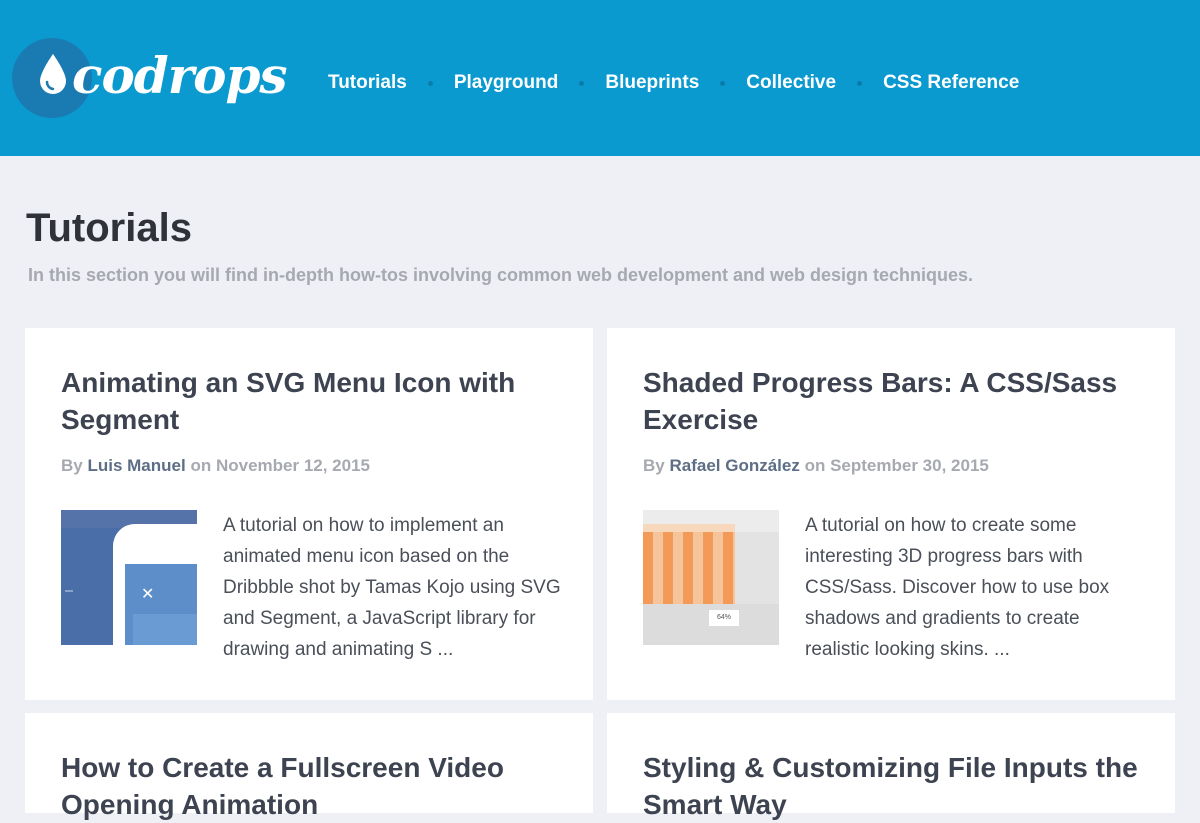  What do you see at coordinates (652, 83) in the screenshot?
I see `nav-blueprints: Blueprints` at bounding box center [652, 83].